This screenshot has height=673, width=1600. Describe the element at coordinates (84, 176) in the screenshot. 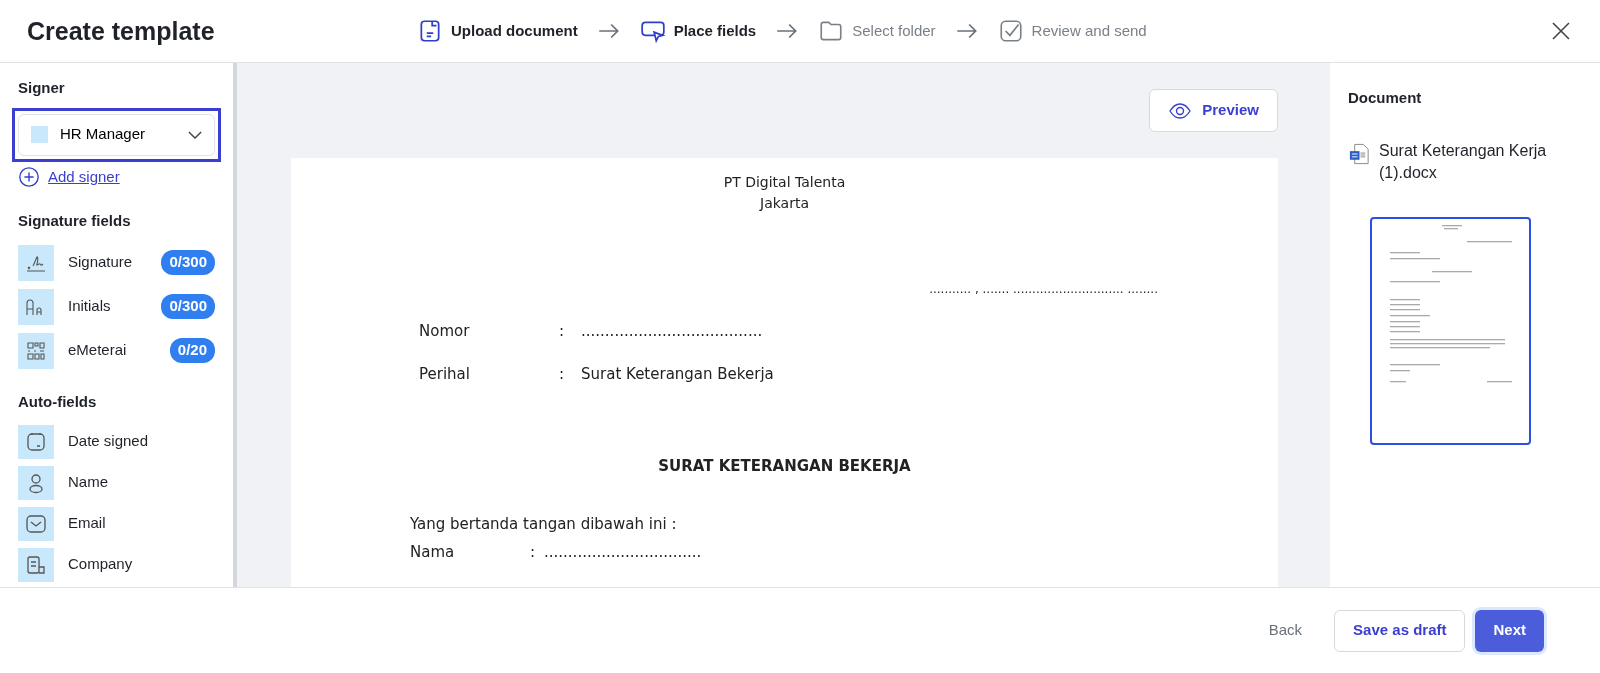

I see `add-signer-link: Add signer` at that location.